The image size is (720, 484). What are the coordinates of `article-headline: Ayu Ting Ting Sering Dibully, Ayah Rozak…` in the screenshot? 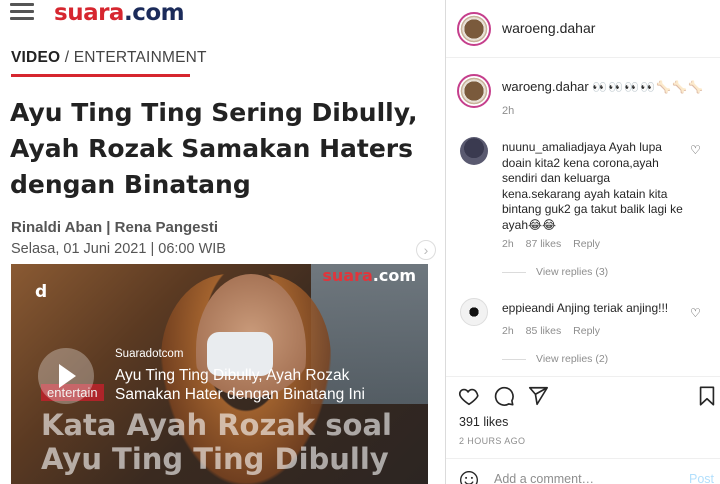 It's located at (214, 148).